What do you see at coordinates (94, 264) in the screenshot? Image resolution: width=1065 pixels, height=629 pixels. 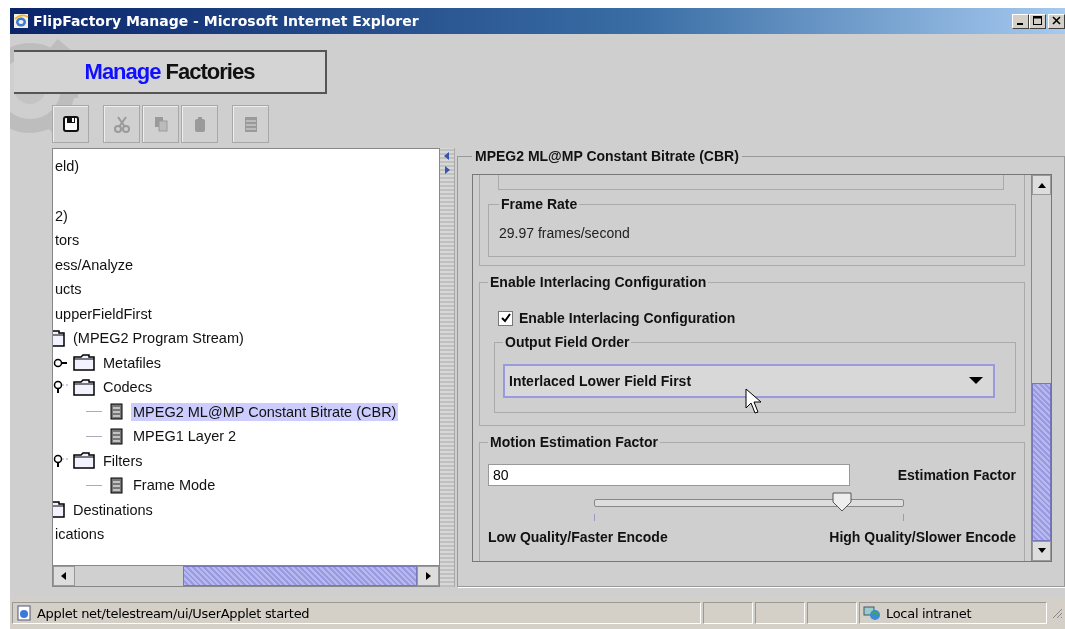 I see `tree-item: ess/Analyze` at bounding box center [94, 264].